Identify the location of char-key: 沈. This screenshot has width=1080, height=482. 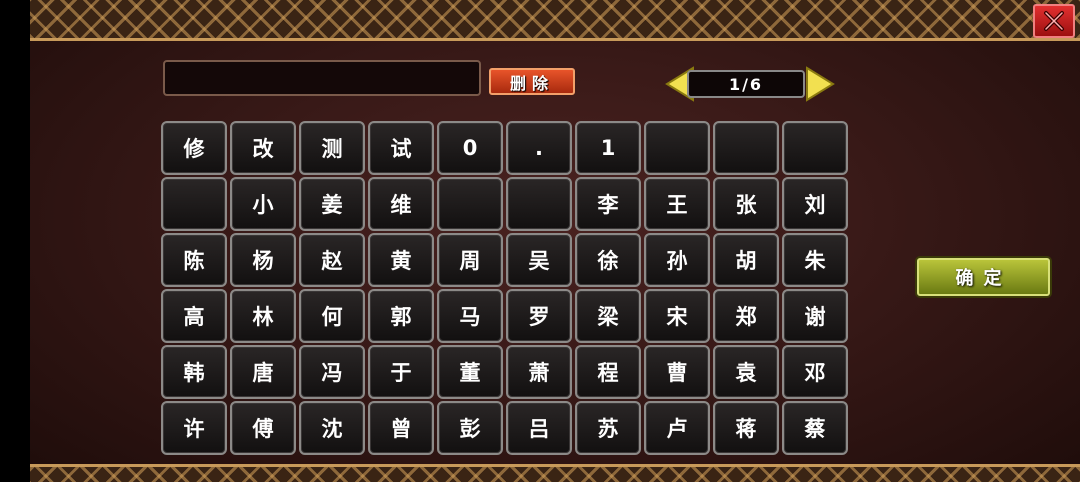
(332, 428).